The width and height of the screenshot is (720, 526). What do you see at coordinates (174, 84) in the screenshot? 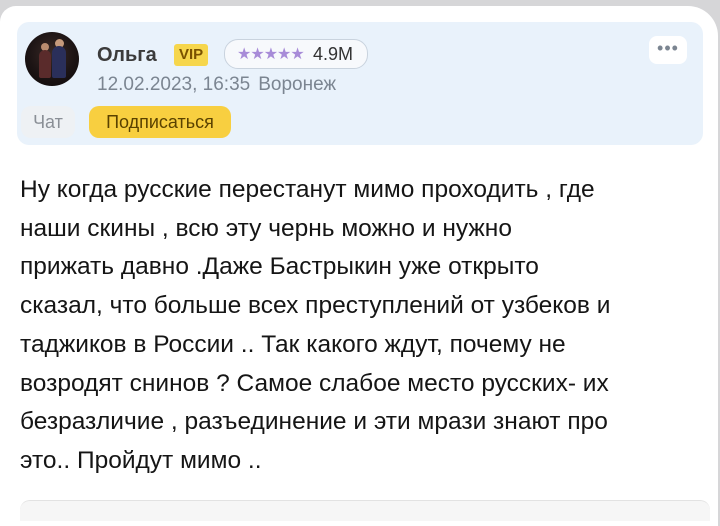
I see `post-datetime: 12.02.2023, 16:35` at bounding box center [174, 84].